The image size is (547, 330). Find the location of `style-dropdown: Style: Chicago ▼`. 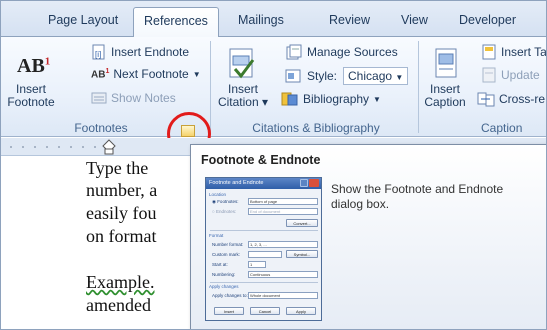

style-dropdown: Style: Chicago ▼ is located at coordinates (347, 76).